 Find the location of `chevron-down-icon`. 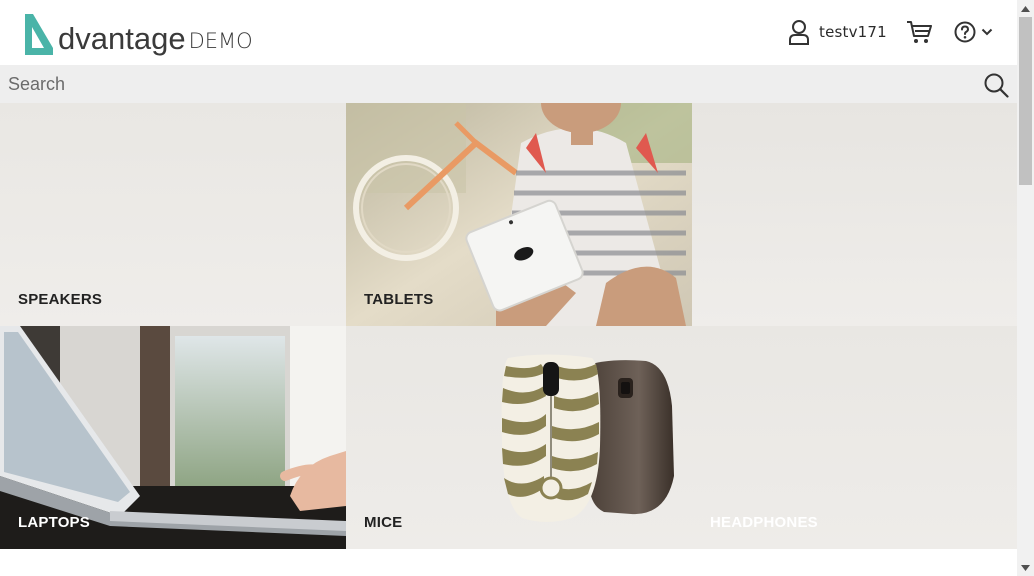

chevron-down-icon is located at coordinates (987, 32).